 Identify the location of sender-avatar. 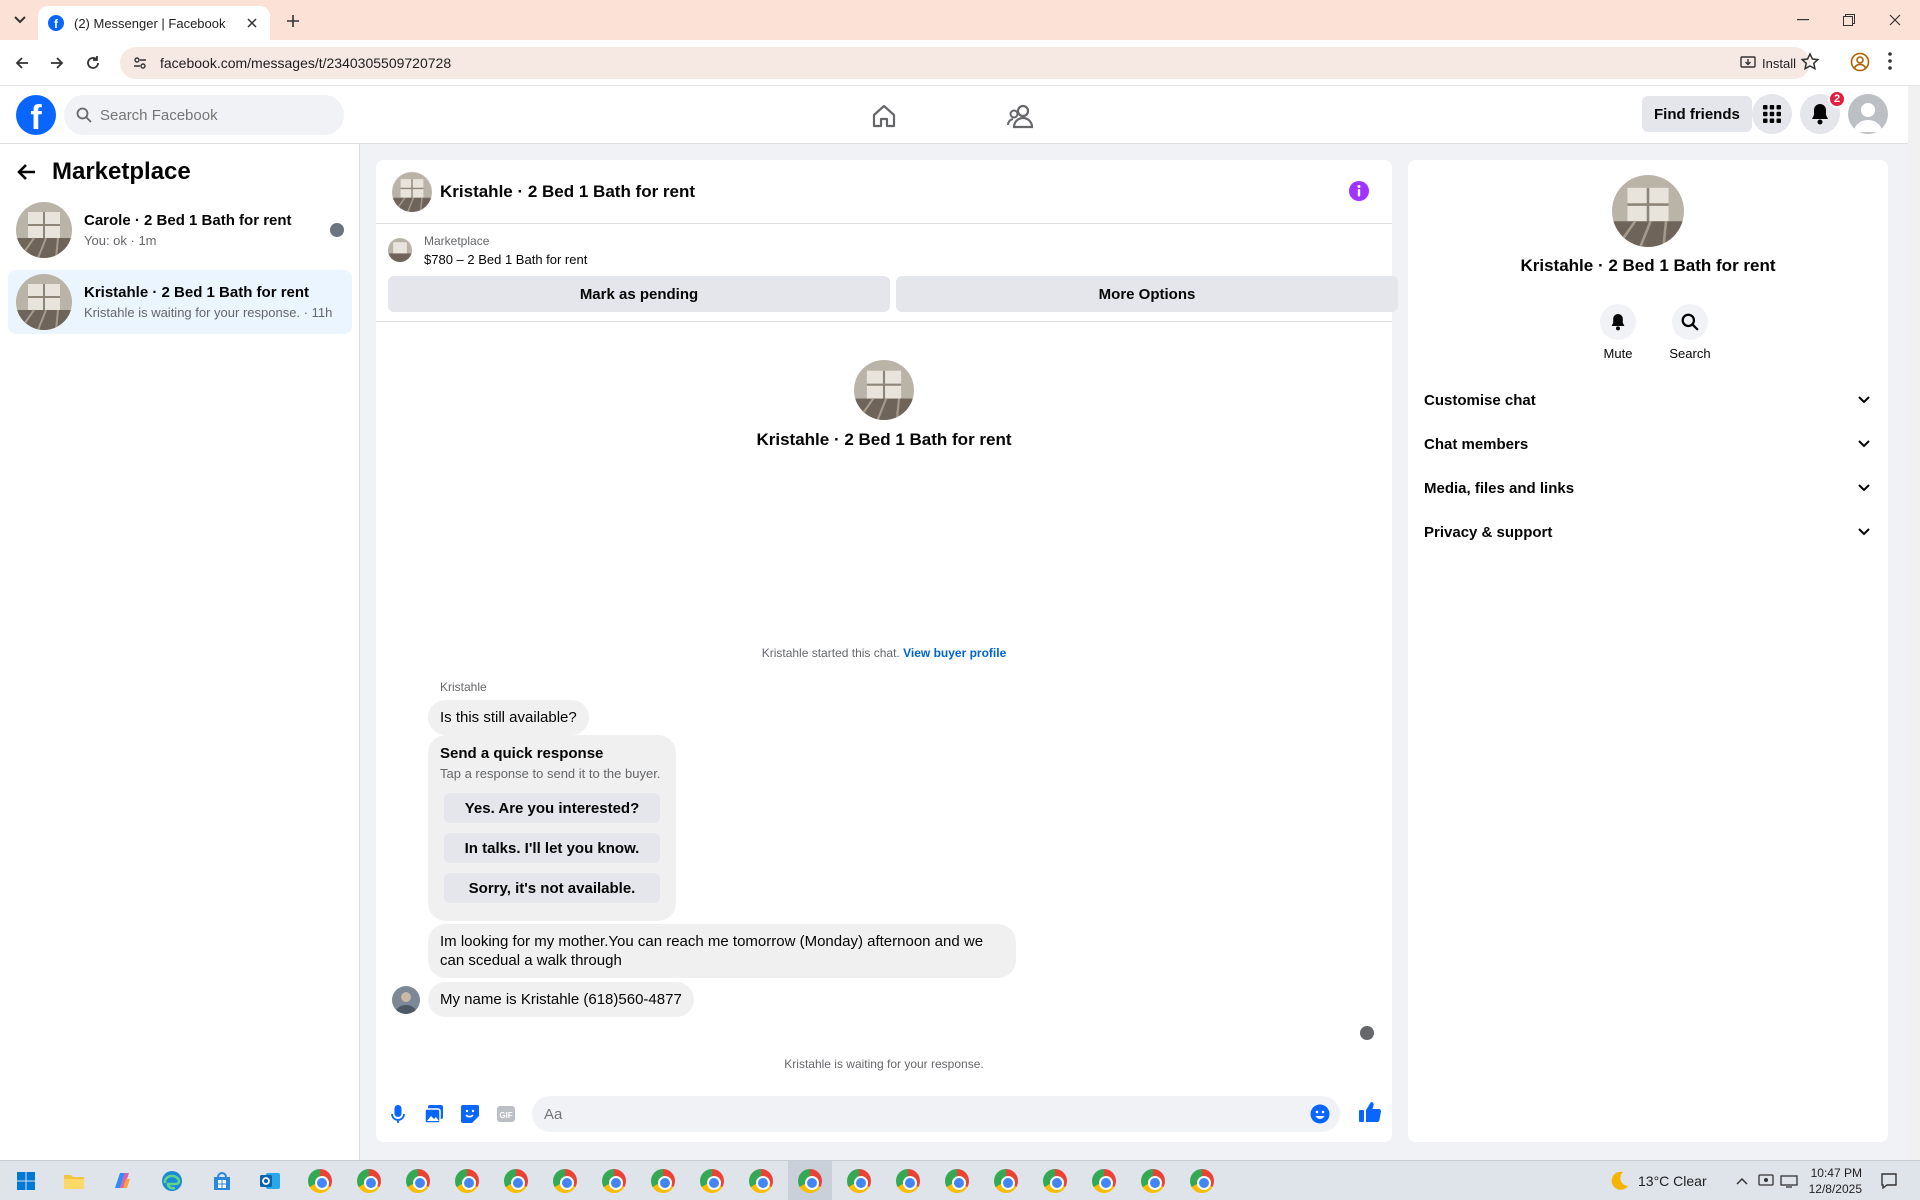
(406, 1000).